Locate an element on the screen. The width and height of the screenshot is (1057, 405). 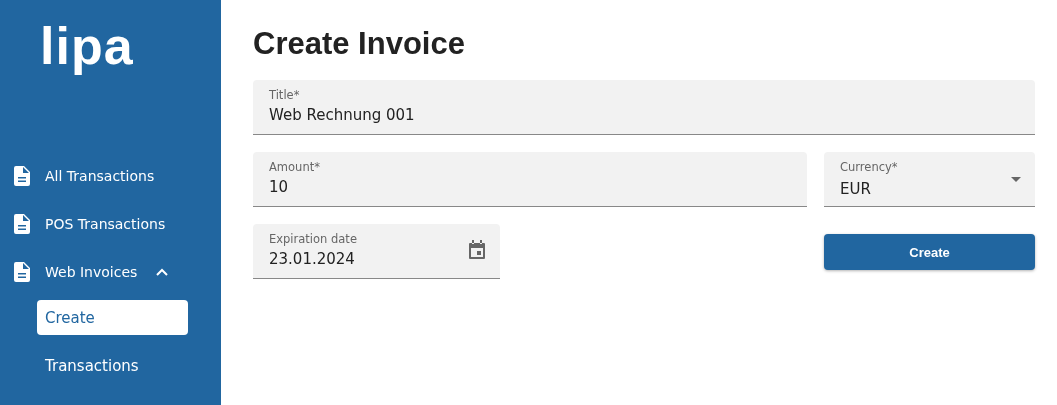
title-field: Title* Web Rechnung 001 is located at coordinates (644, 107).